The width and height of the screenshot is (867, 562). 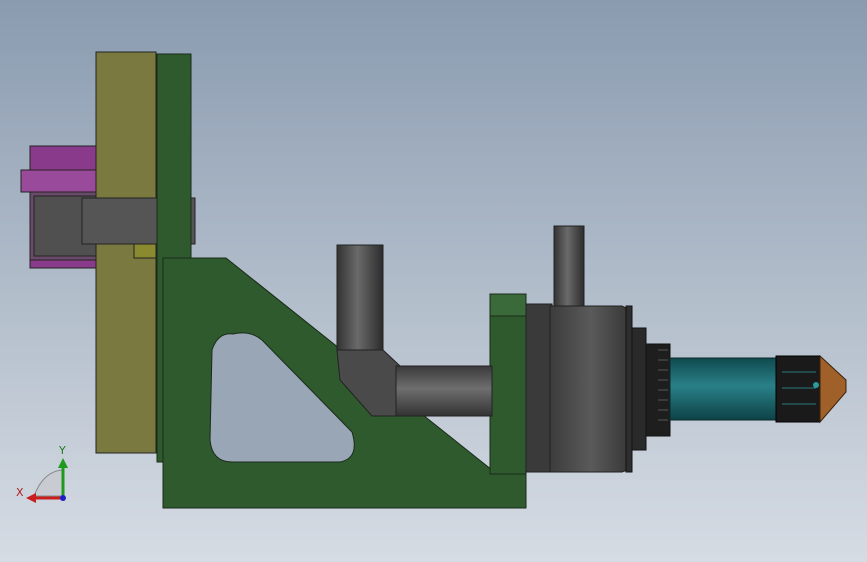 I want to click on x-axis-label: X, so click(x=20, y=492).